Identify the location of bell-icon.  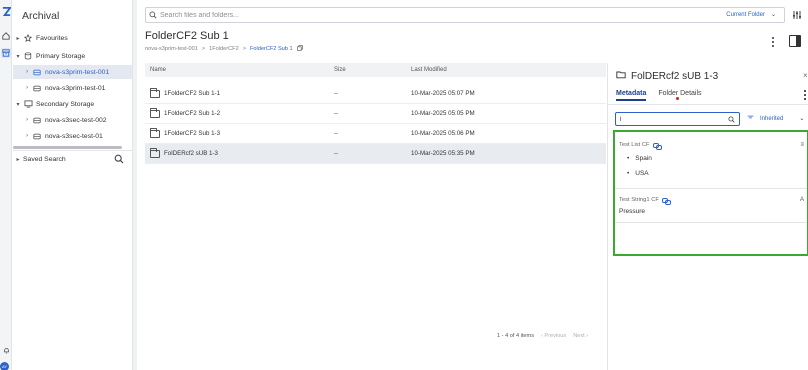
(6, 350).